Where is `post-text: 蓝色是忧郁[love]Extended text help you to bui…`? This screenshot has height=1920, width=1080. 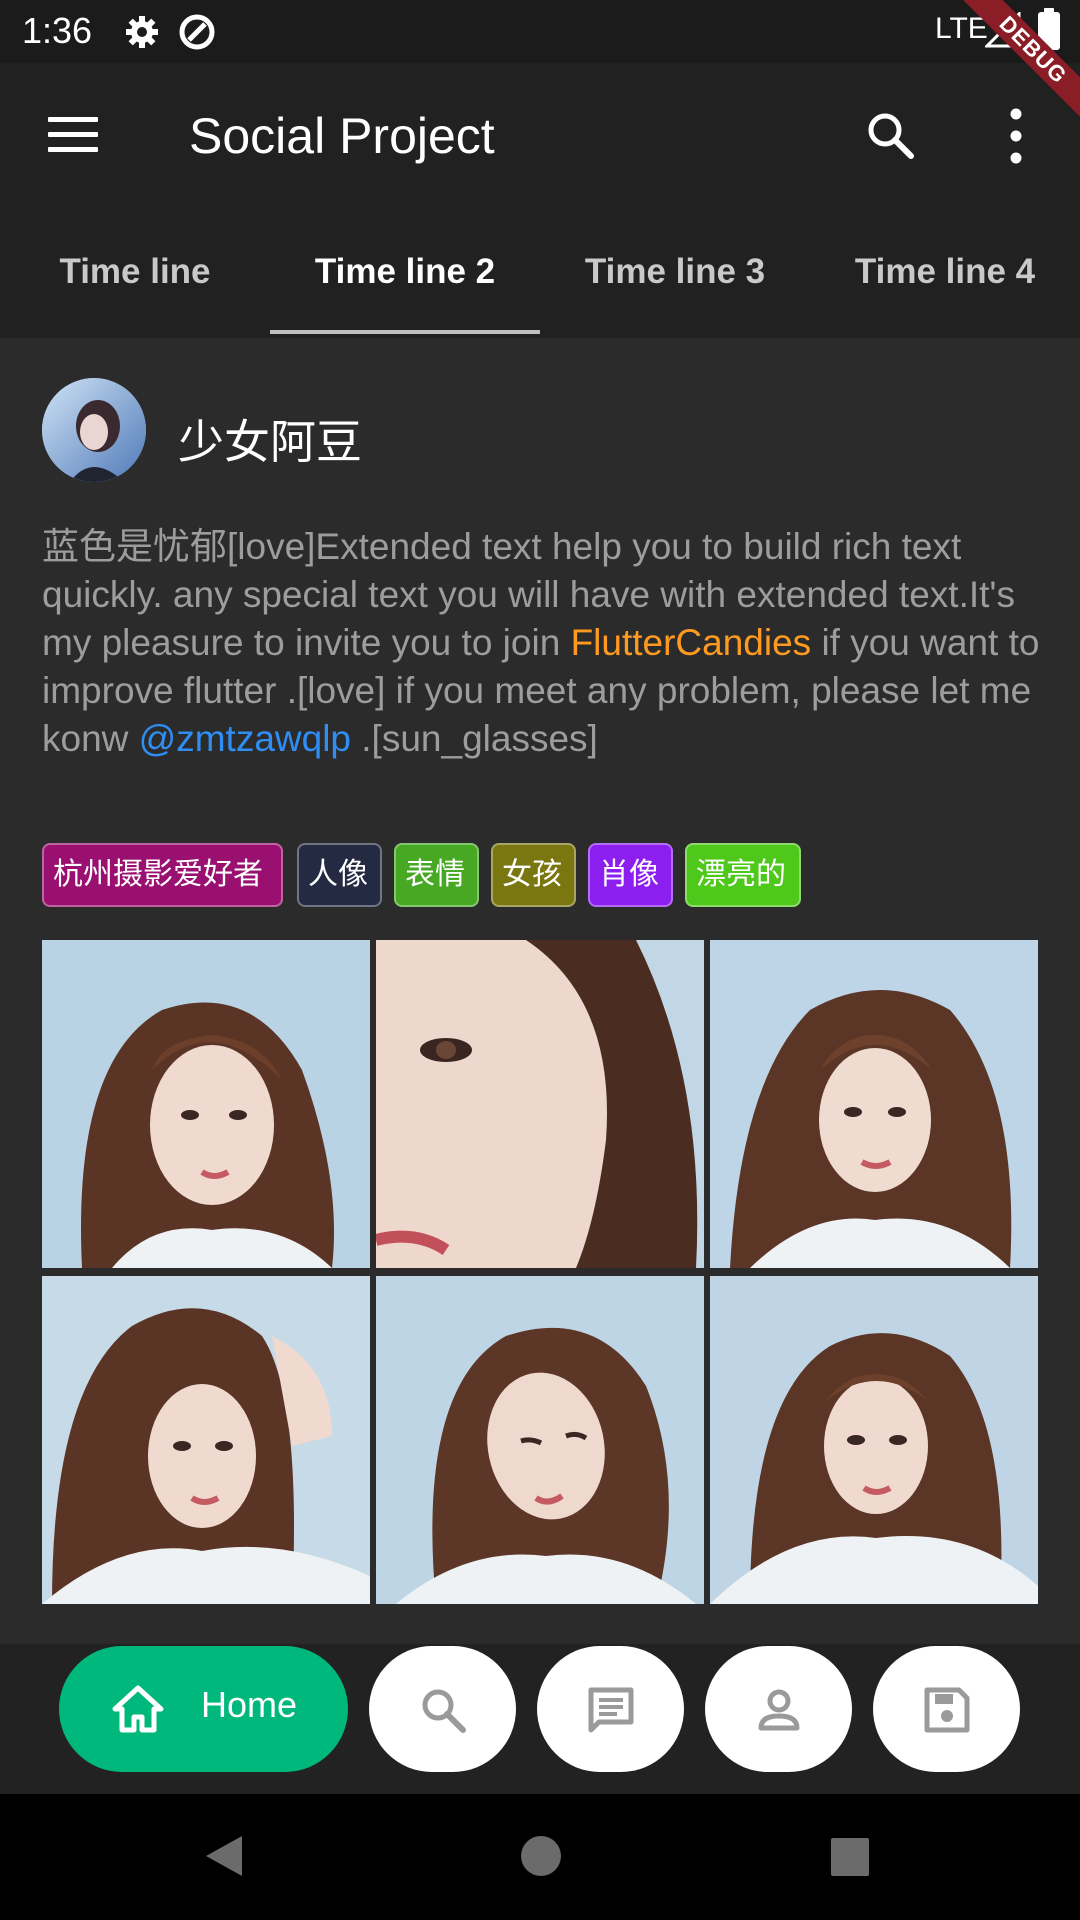 post-text: 蓝色是忧郁[love]Extended text help you to bui… is located at coordinates (542, 643).